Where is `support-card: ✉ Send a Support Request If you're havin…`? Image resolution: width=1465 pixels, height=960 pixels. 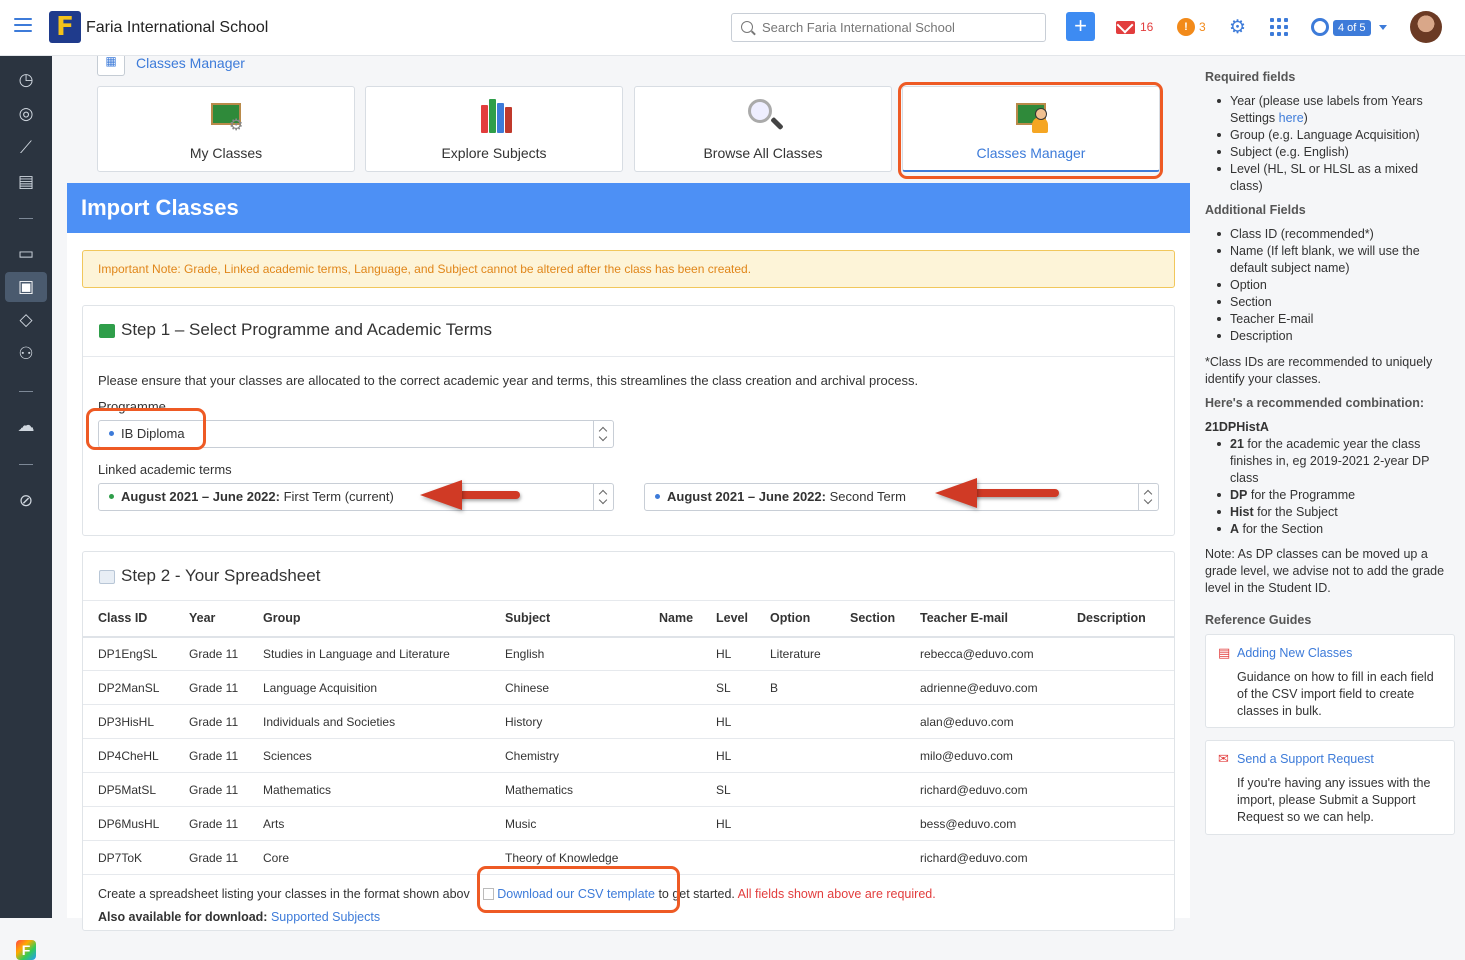 support-card: ✉ Send a Support Request If you're havin… is located at coordinates (1330, 787).